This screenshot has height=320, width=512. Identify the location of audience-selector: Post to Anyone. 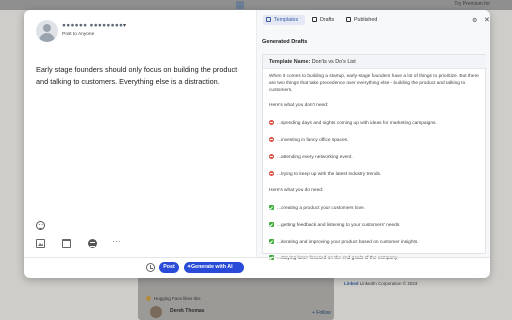
(78, 34).